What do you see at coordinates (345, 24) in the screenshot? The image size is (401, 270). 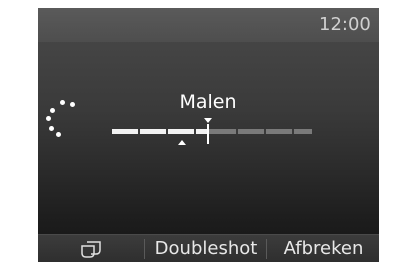 I see `clock: 12:00` at bounding box center [345, 24].